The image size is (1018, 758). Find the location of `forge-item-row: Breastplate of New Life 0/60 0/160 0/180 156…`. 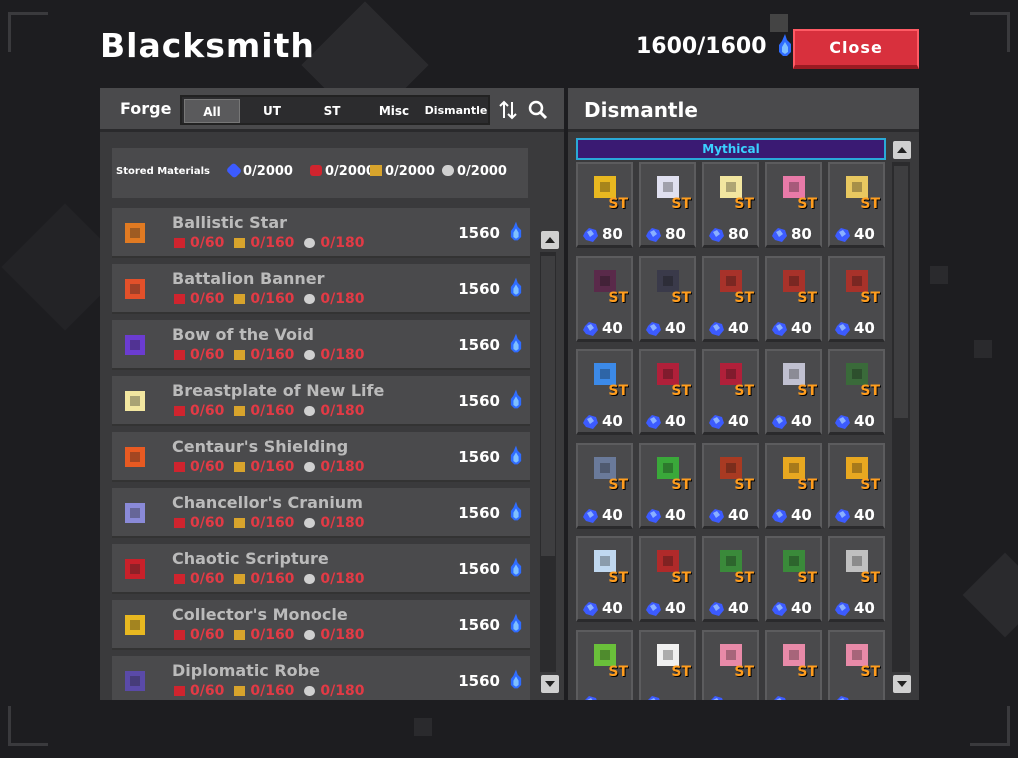

forge-item-row: Breastplate of New Life 0/60 0/160 0/180 156… is located at coordinates (321, 401).